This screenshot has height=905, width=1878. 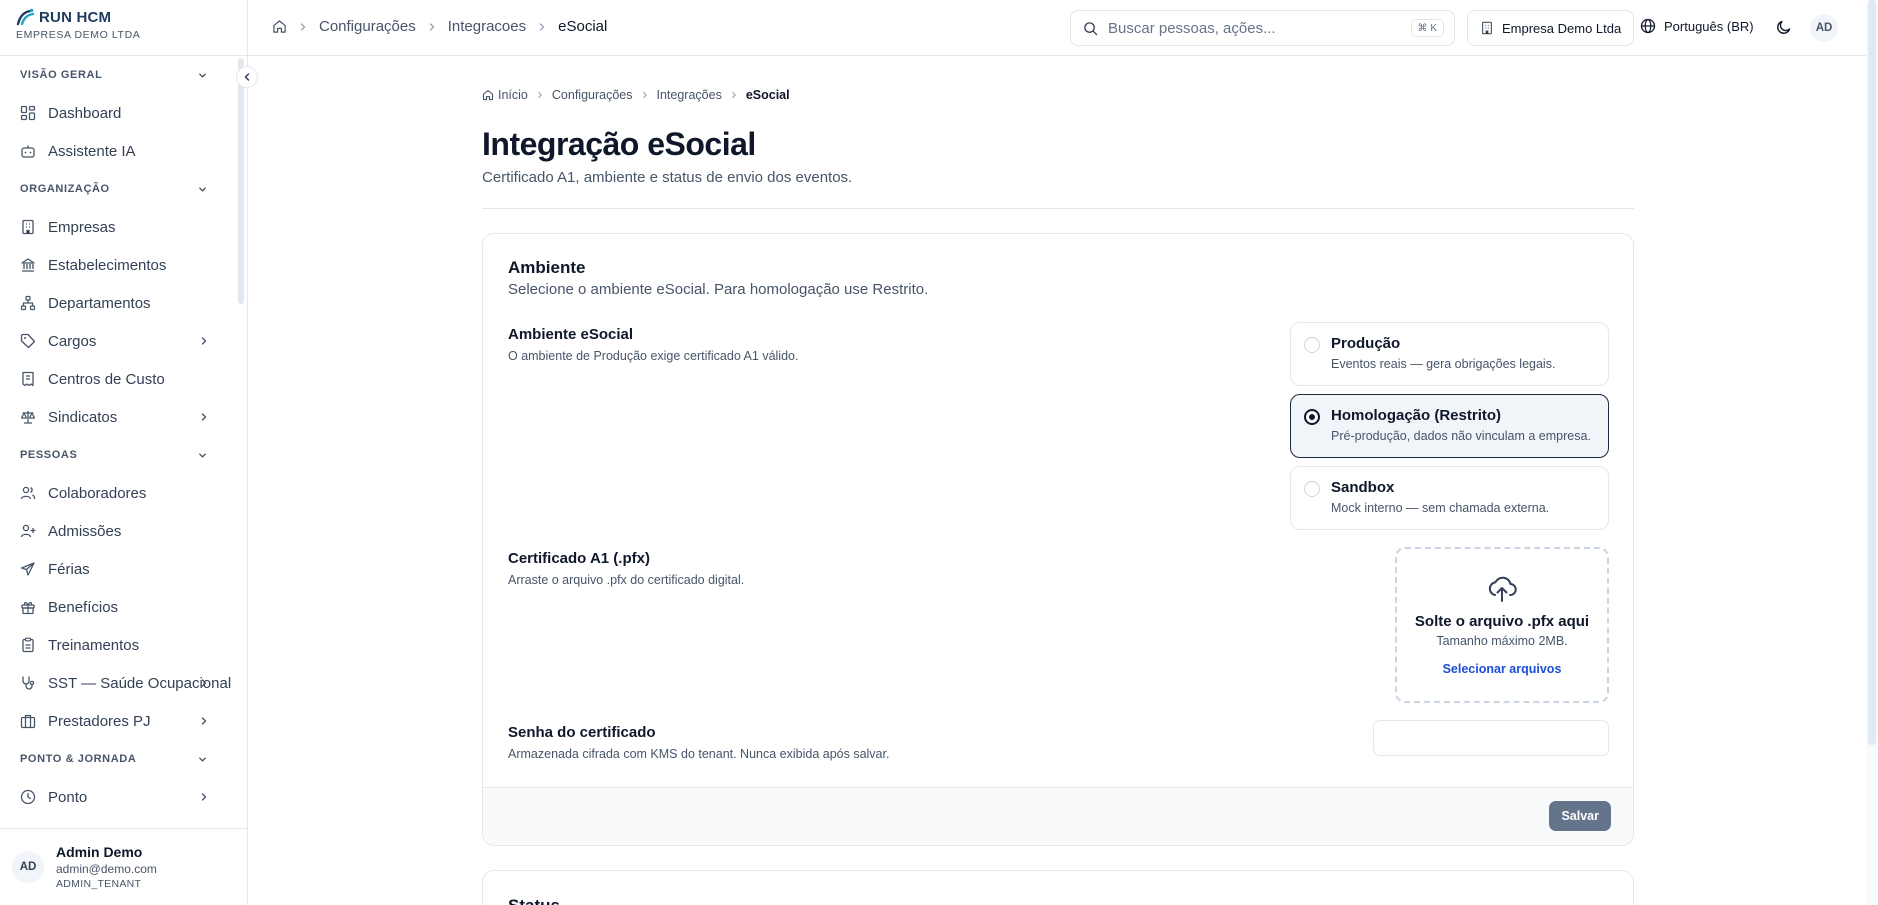 I want to click on certificate-password-input, so click(x=1491, y=738).